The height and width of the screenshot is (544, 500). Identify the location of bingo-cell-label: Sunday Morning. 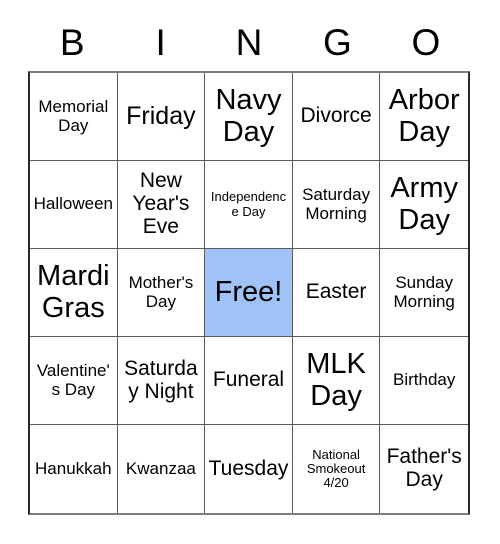
(424, 292).